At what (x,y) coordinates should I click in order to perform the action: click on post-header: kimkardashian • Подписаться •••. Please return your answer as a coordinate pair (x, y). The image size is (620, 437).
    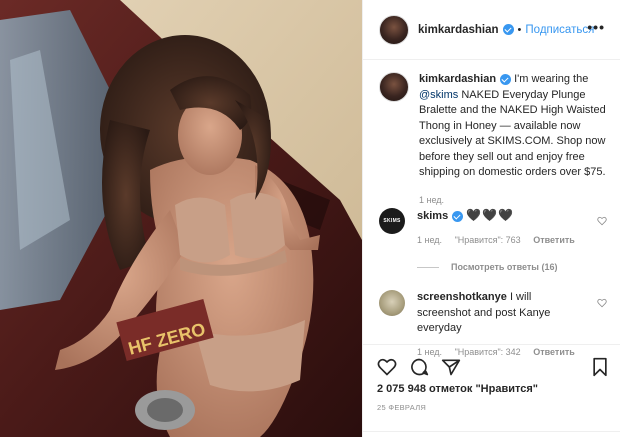
    Looking at the image, I should click on (491, 30).